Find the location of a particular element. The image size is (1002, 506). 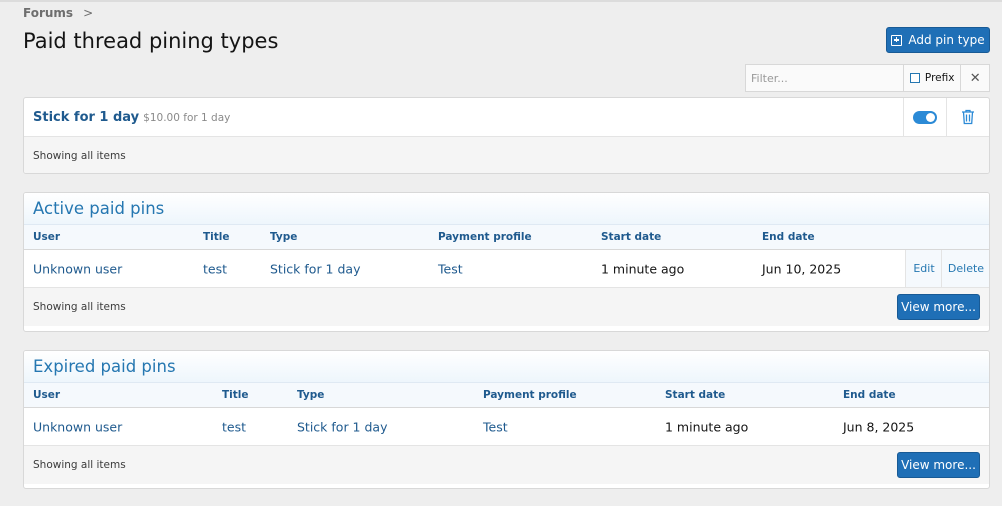

breadcrumb: Forums > is located at coordinates (58, 13).